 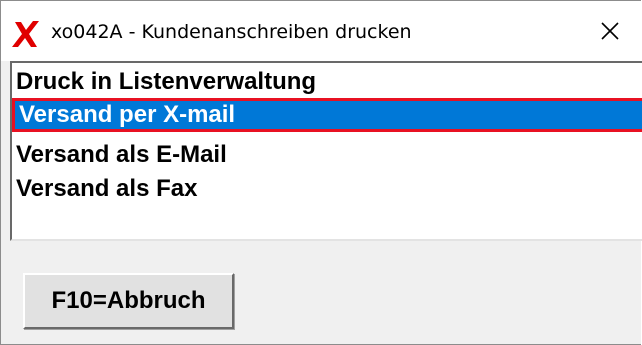 What do you see at coordinates (327, 115) in the screenshot?
I see `list-item-versand-xmail: Versand per X-mail` at bounding box center [327, 115].